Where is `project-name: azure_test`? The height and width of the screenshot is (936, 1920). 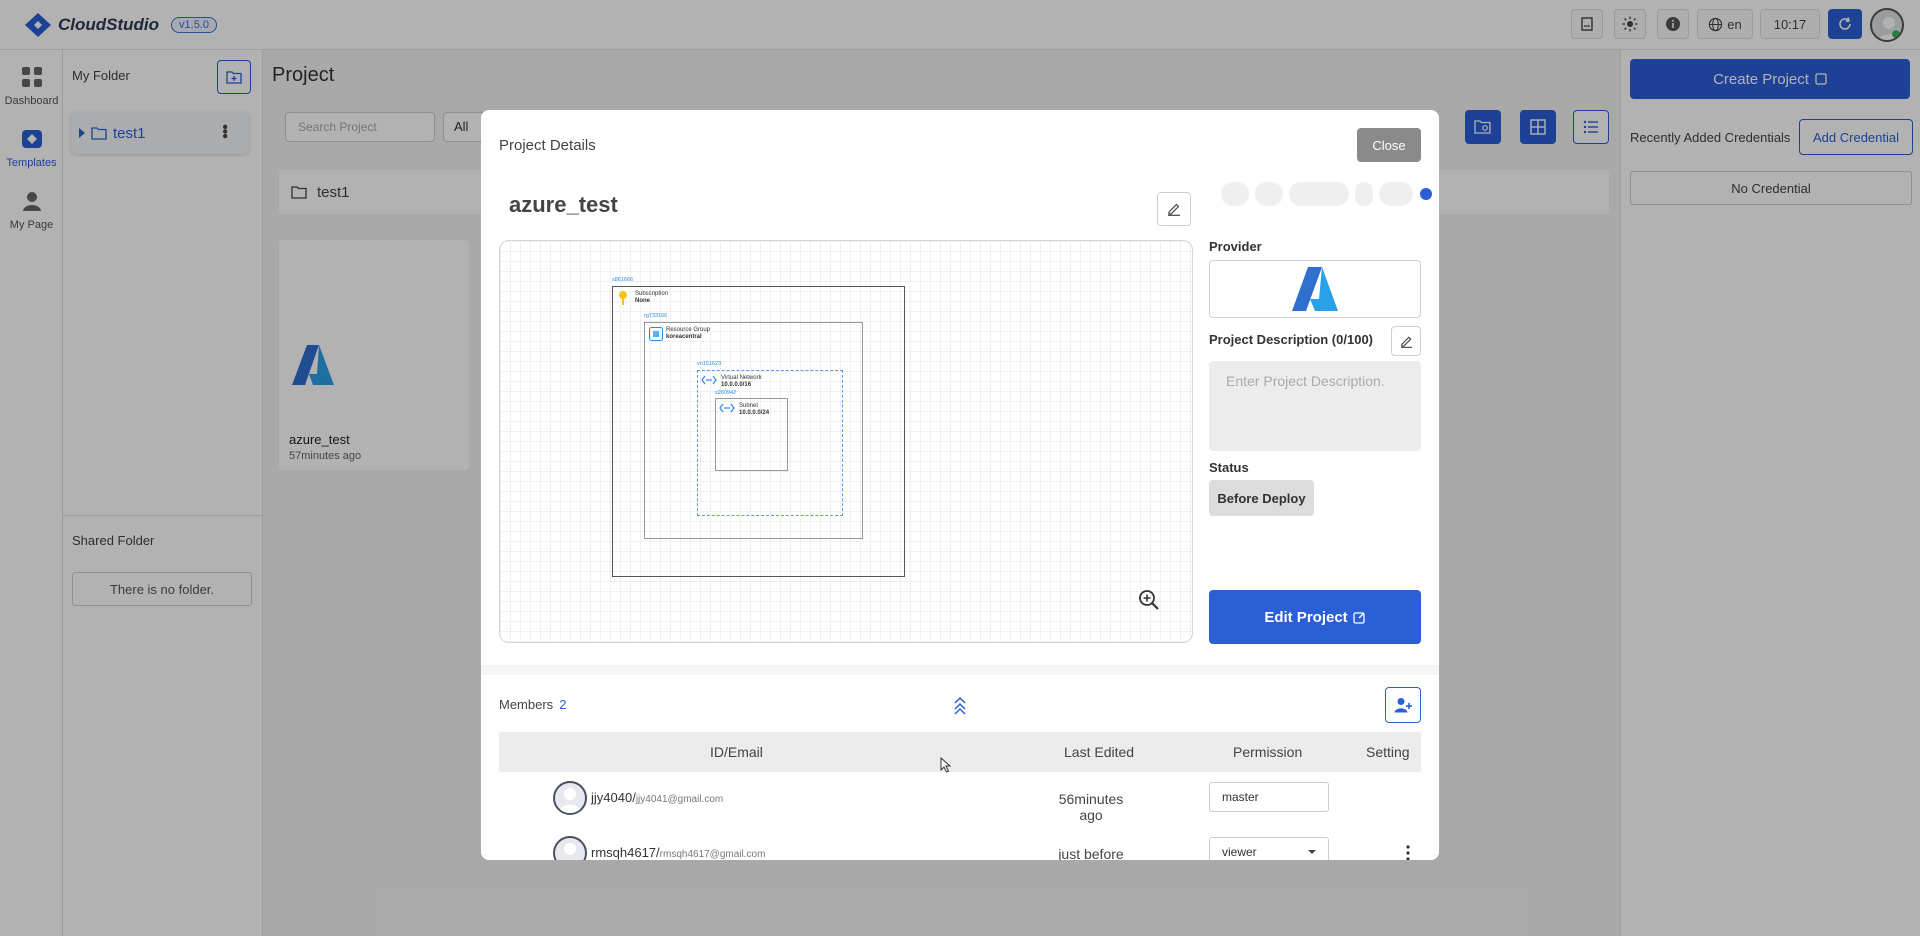 project-name: azure_test is located at coordinates (563, 204).